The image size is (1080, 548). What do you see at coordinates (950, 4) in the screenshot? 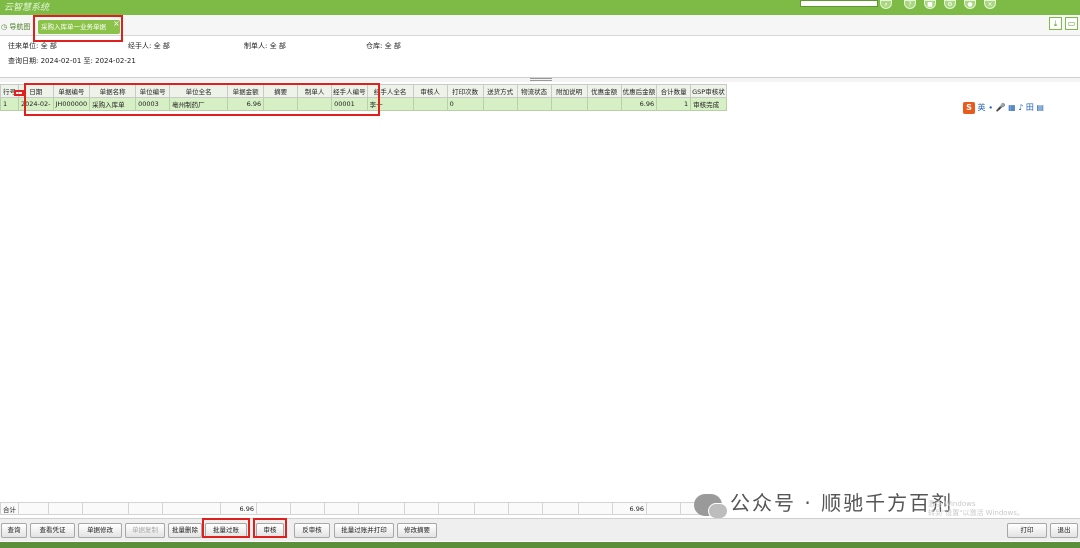
I see `settings-icon: ⚙` at bounding box center [950, 4].